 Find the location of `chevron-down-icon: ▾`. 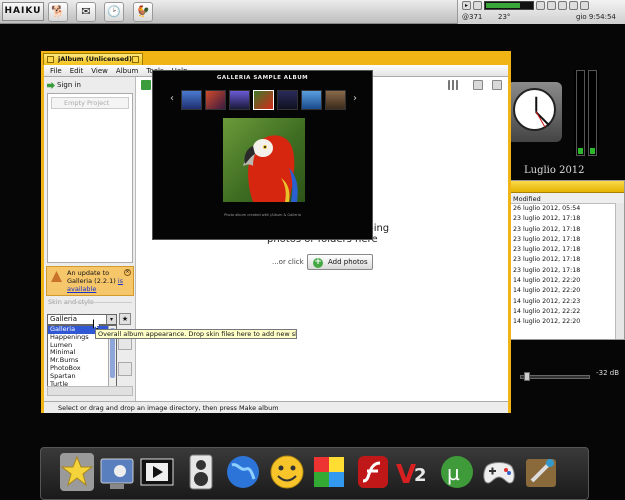

chevron-down-icon: ▾ is located at coordinates (111, 319).